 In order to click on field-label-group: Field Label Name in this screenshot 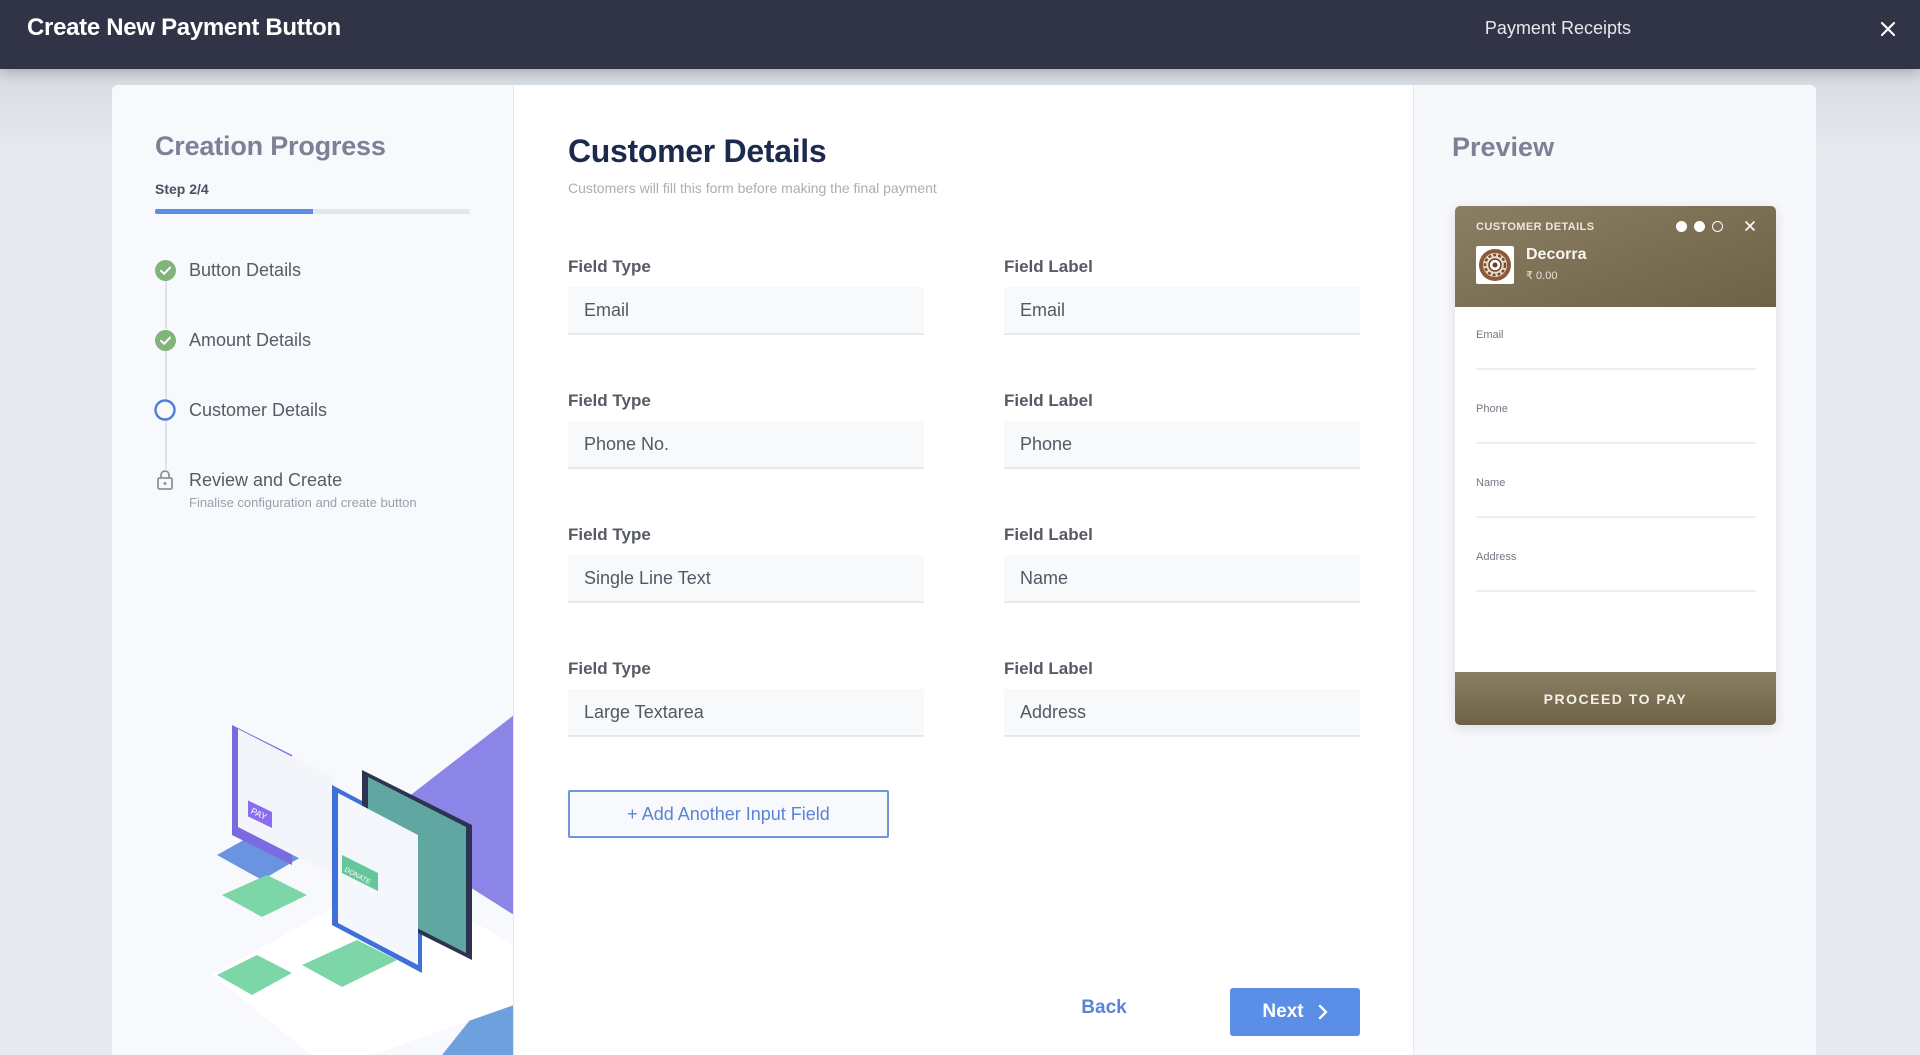, I will do `click(1182, 563)`.